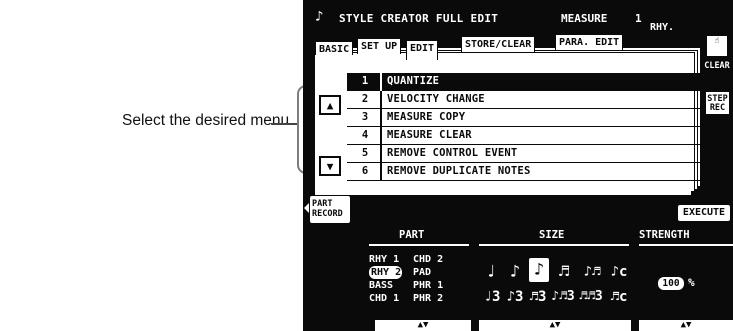  I want to click on strength-knob-arrows: ▲▼, so click(686, 325).